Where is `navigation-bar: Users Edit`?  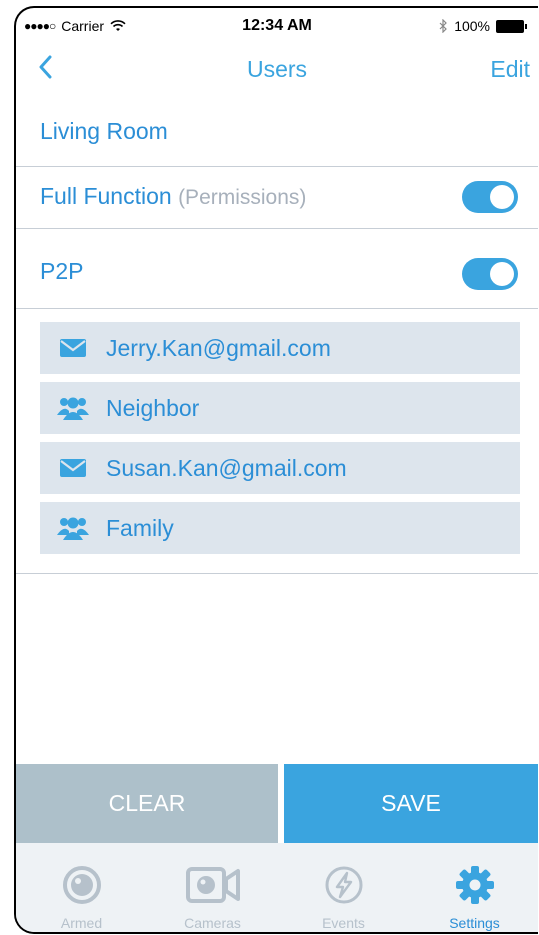
navigation-bar: Users Edit is located at coordinates (277, 70).